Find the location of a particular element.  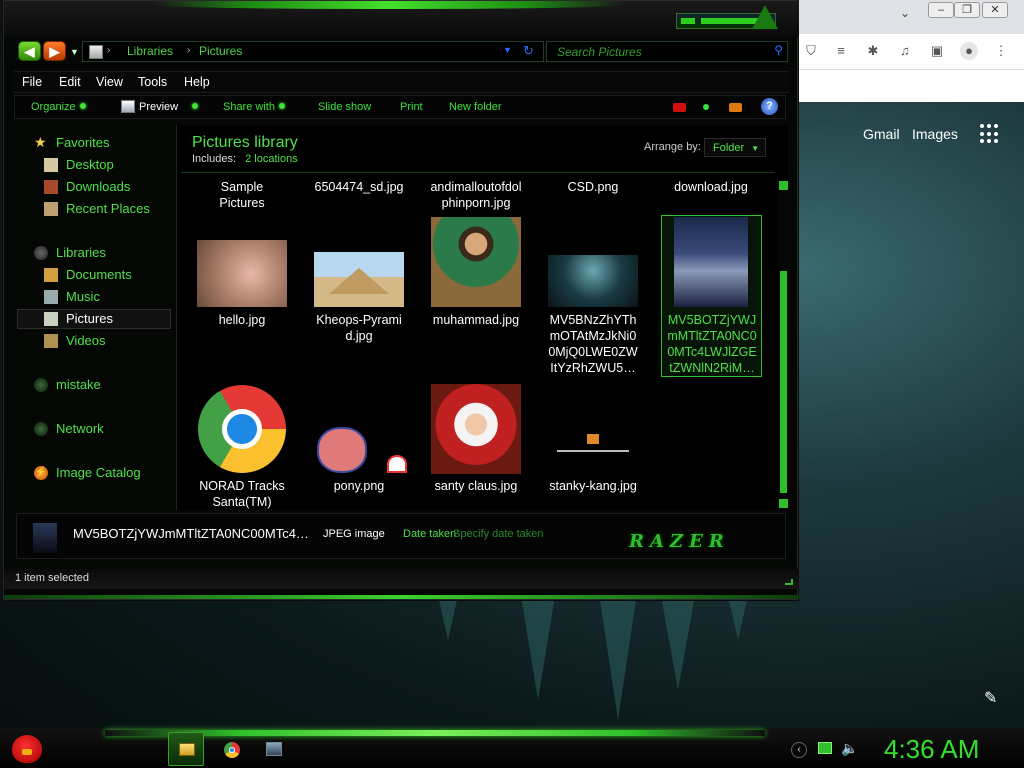

search-icon: ⚲ is located at coordinates (778, 50).